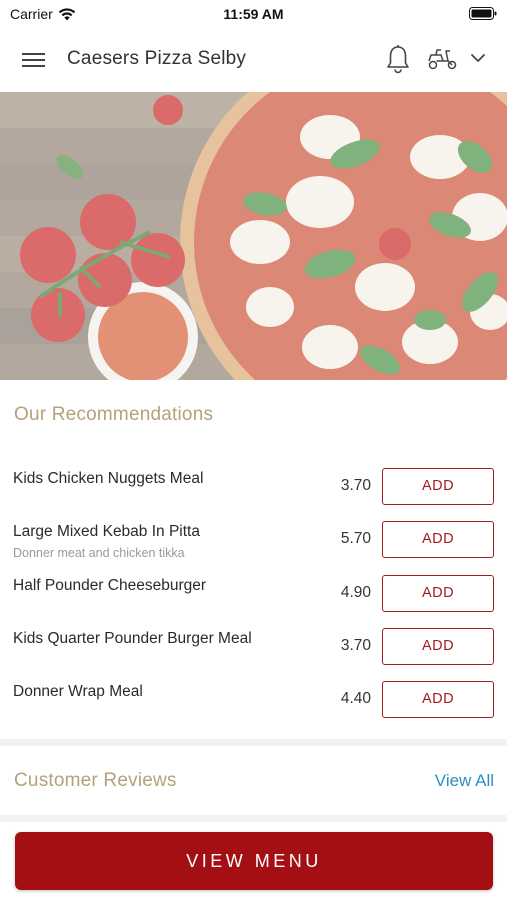  What do you see at coordinates (106, 531) in the screenshot?
I see `item-name: Large Mixed Kebab In Pitta` at bounding box center [106, 531].